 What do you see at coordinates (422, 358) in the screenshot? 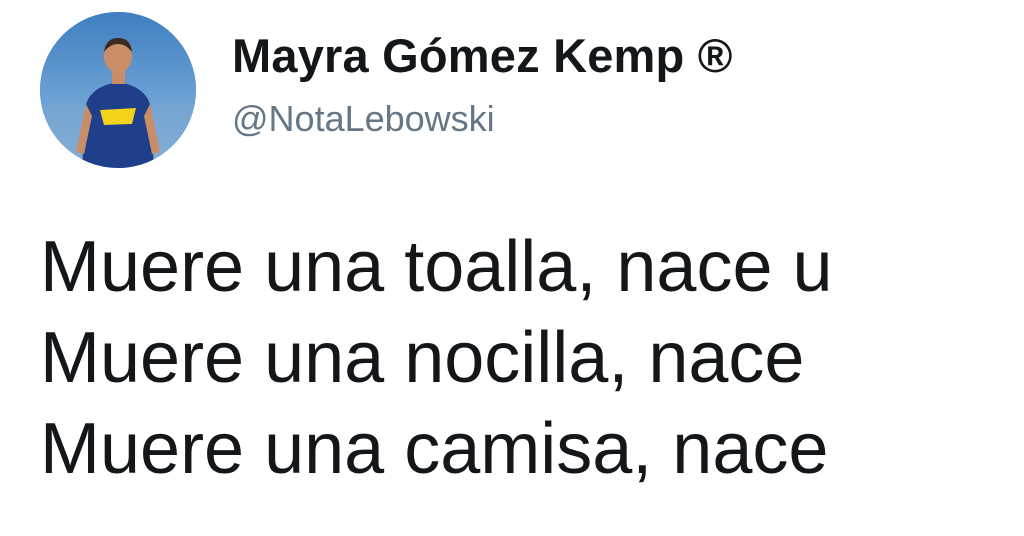
I see `tweet-line-2: Muere una nocilla, nace` at bounding box center [422, 358].